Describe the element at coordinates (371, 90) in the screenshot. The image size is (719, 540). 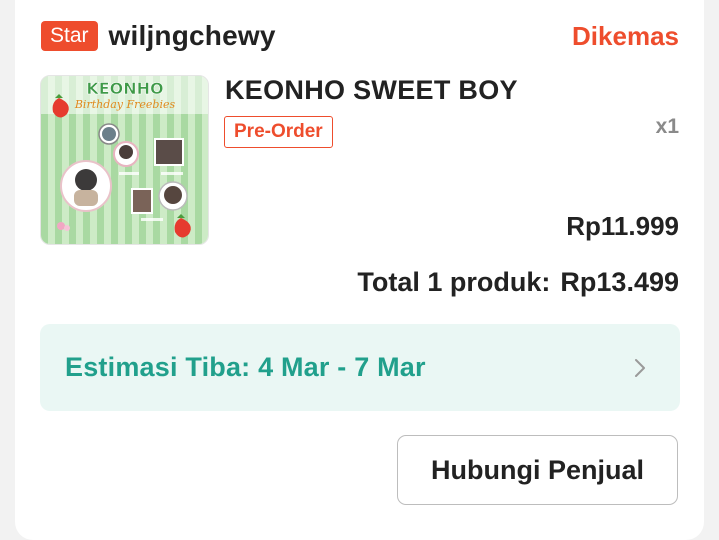
I see `product-title: KEONHO SWEET BOY` at that location.